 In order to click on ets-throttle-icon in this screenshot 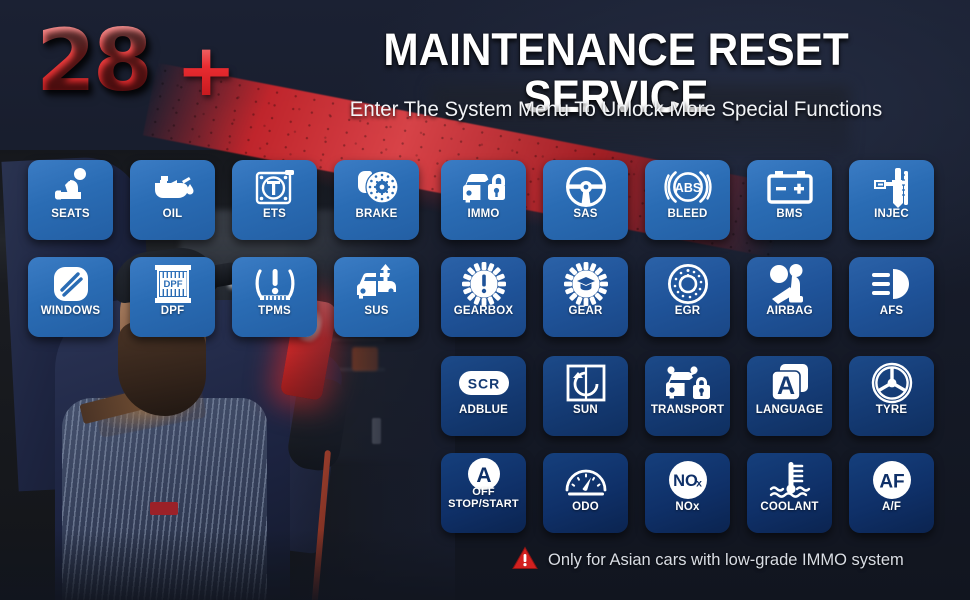, I will do `click(274, 184)`.